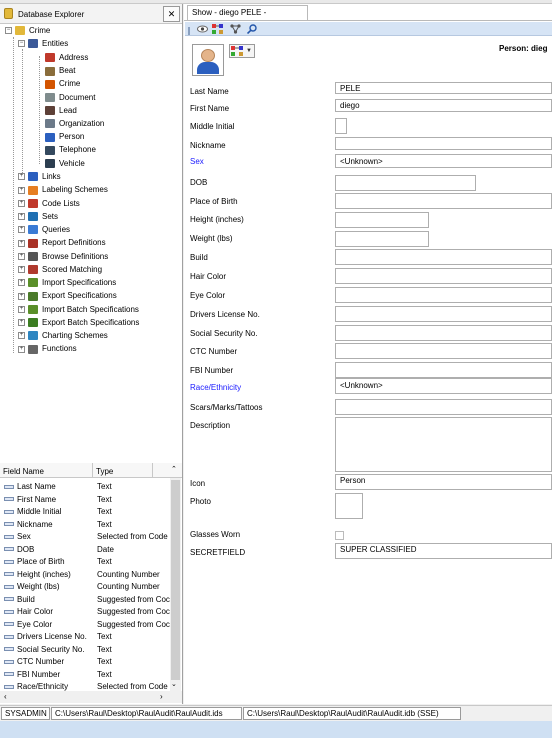 The height and width of the screenshot is (738, 552). What do you see at coordinates (85, 525) in the screenshot?
I see `table-row: Nickname Text` at bounding box center [85, 525].